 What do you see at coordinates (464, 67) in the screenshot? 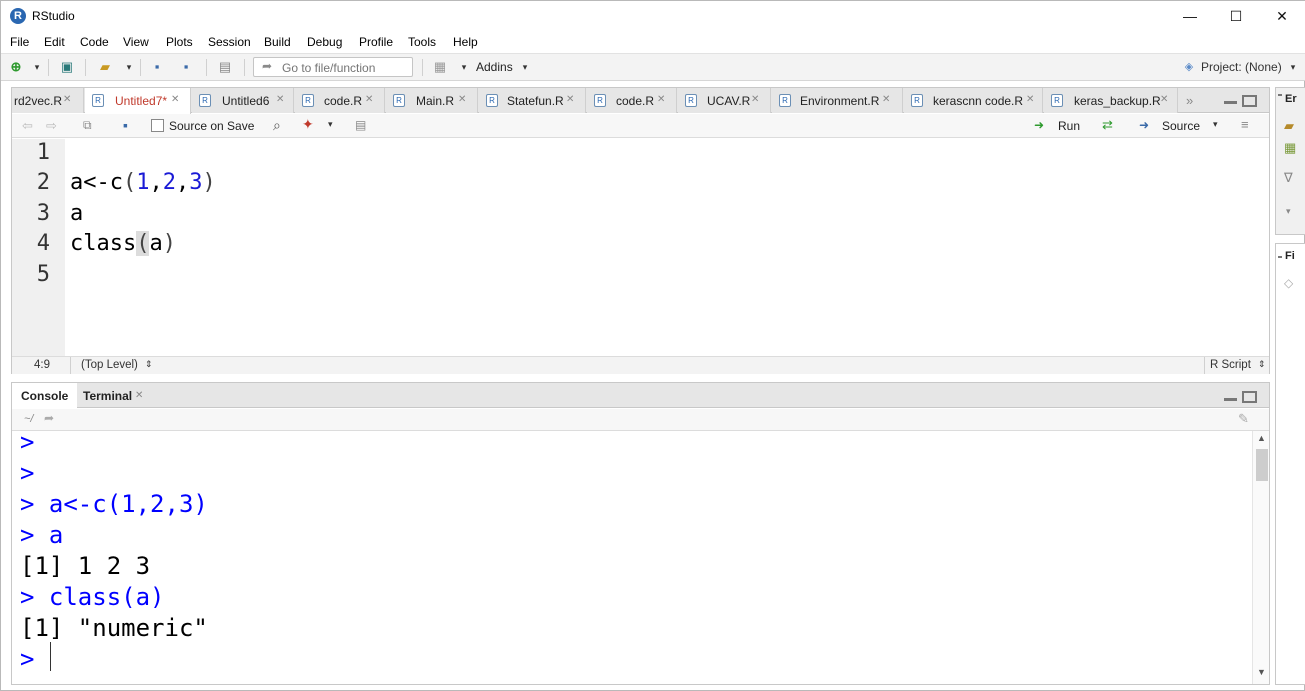
I see `workspace-panes-dropdown-icon: ▾` at bounding box center [464, 67].